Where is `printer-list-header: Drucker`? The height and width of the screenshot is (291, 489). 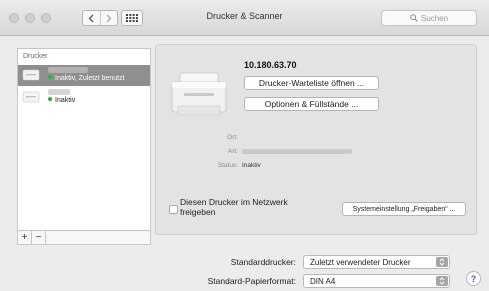
printer-list-header: Drucker is located at coordinates (35, 56).